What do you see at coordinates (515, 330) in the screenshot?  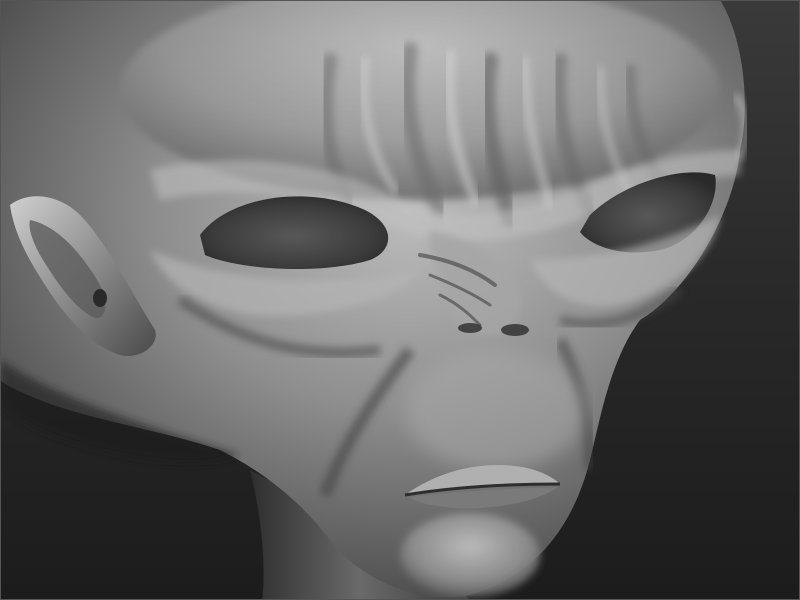 I see `right-nostril` at bounding box center [515, 330].